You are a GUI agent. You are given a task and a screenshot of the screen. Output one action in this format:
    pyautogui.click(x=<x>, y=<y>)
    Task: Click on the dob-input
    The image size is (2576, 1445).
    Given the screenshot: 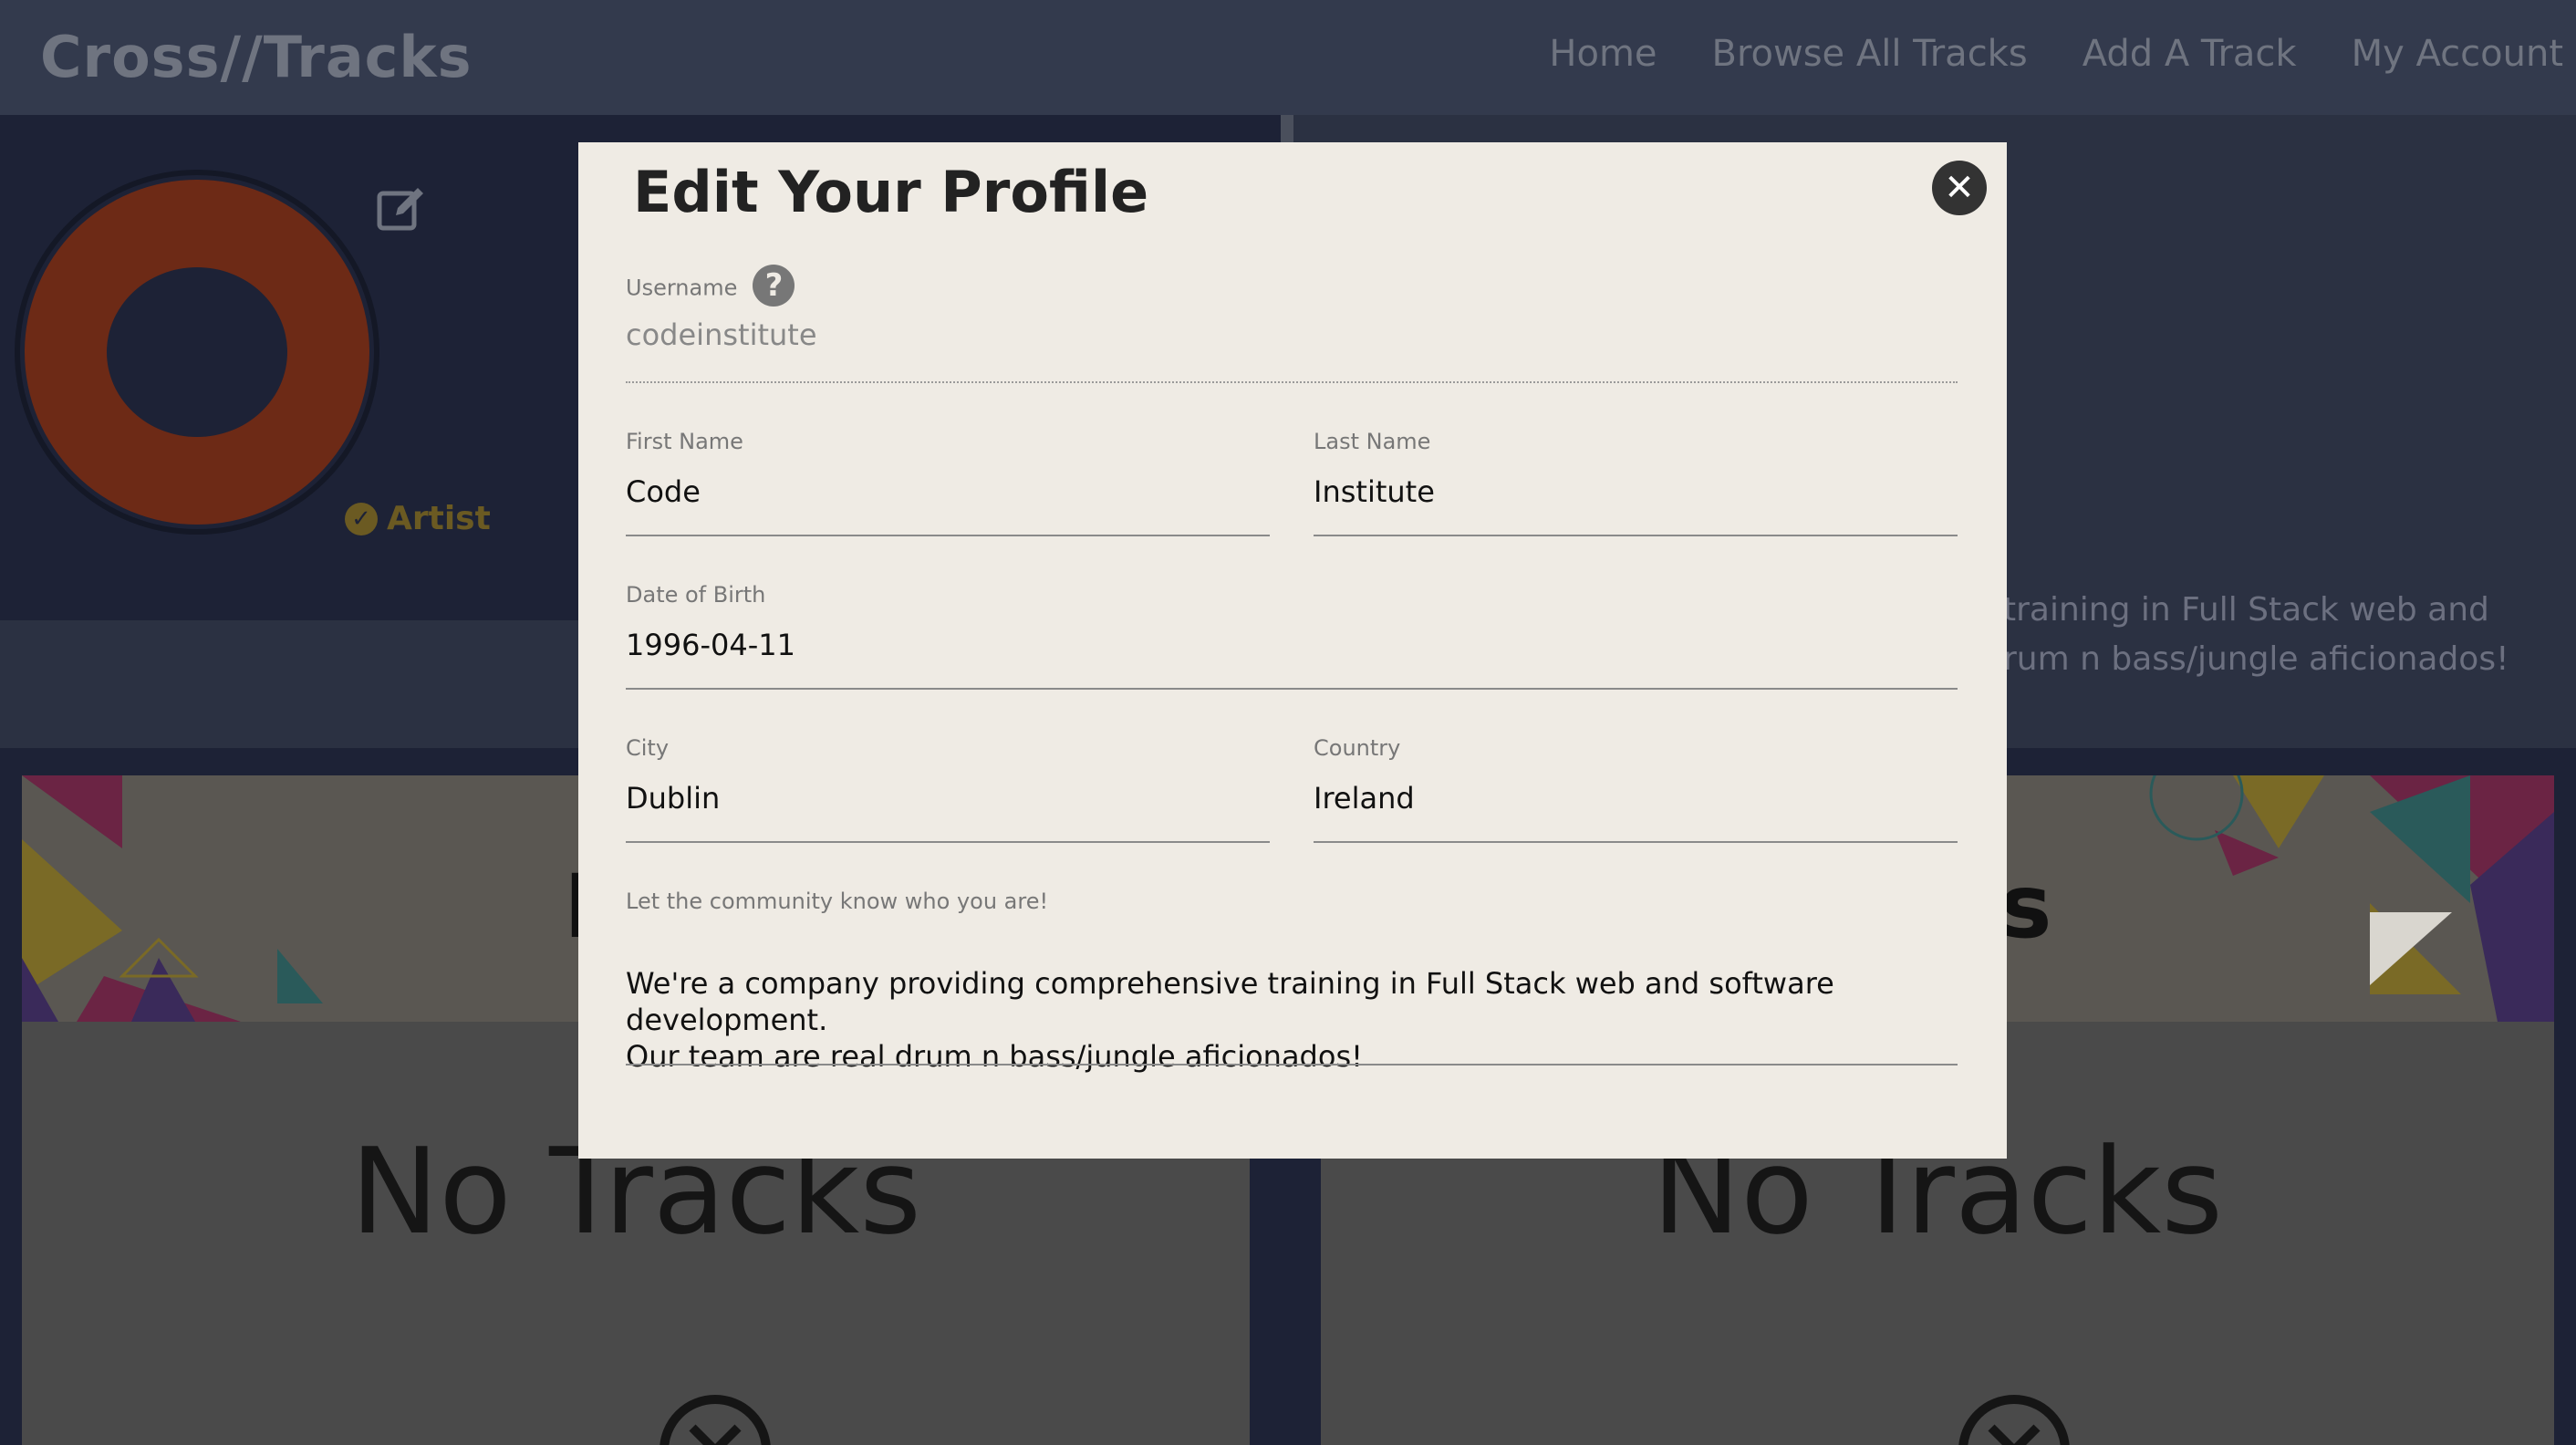 What is the action you would take?
    pyautogui.click(x=1292, y=645)
    